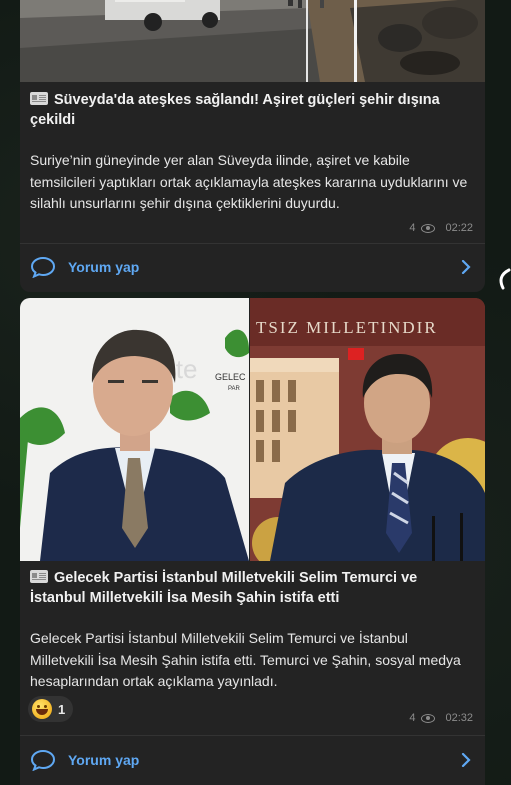  I want to click on reaction-chip: 1, so click(51, 709).